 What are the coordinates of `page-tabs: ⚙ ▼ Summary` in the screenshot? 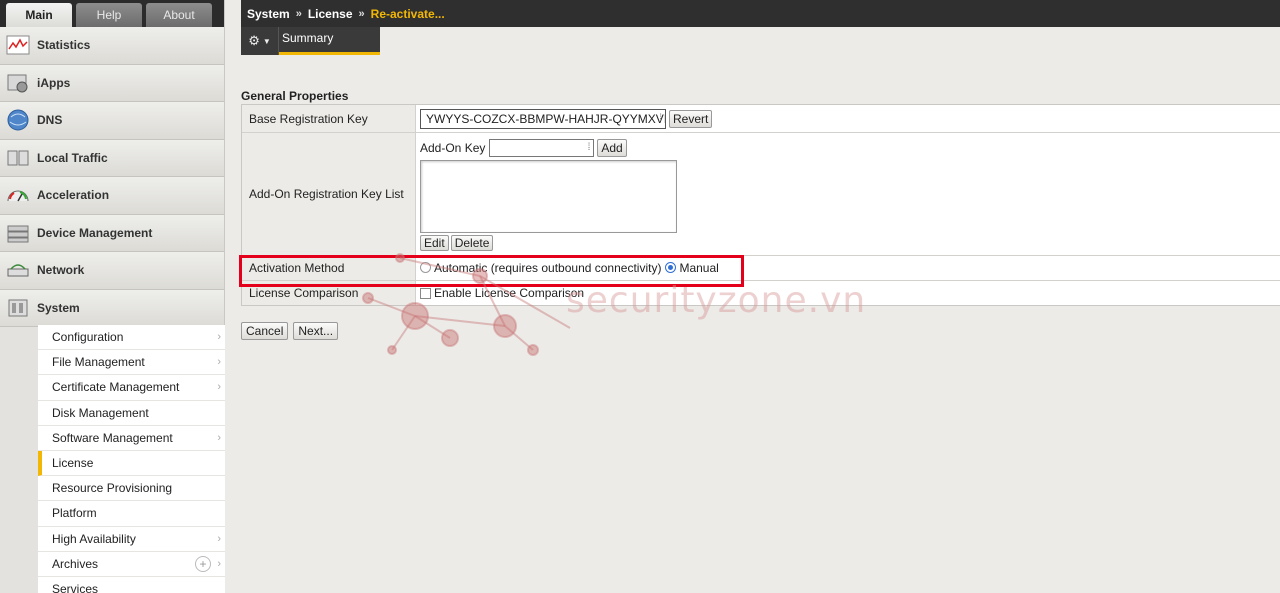 It's located at (310, 41).